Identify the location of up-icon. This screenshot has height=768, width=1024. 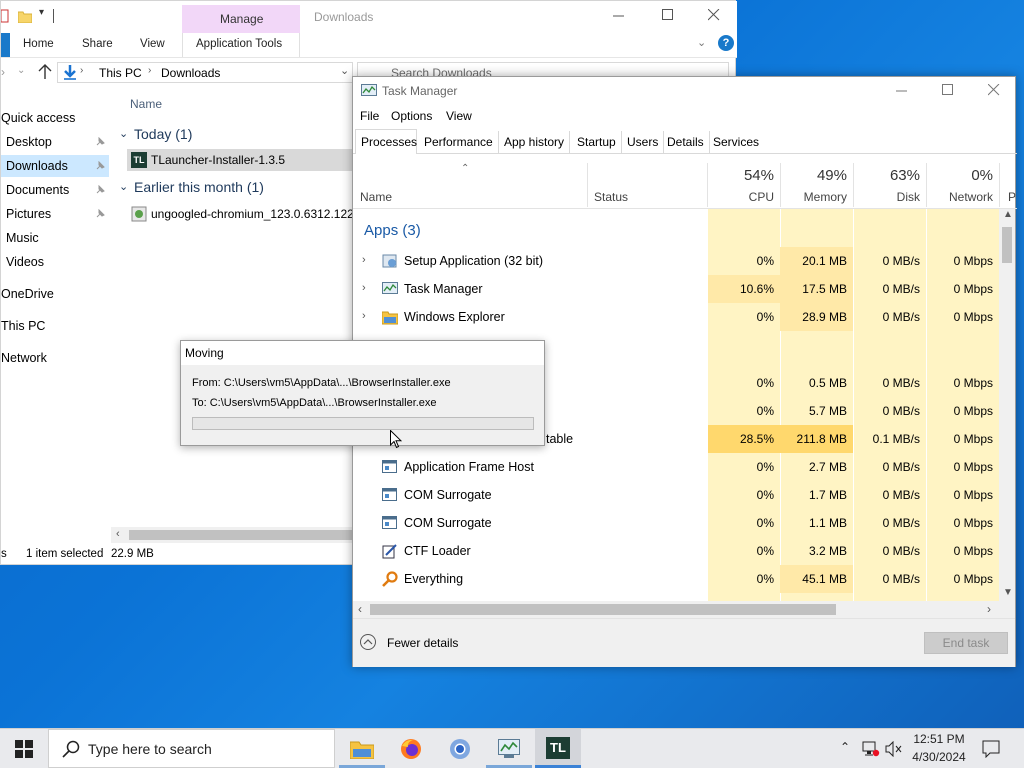
(45, 72).